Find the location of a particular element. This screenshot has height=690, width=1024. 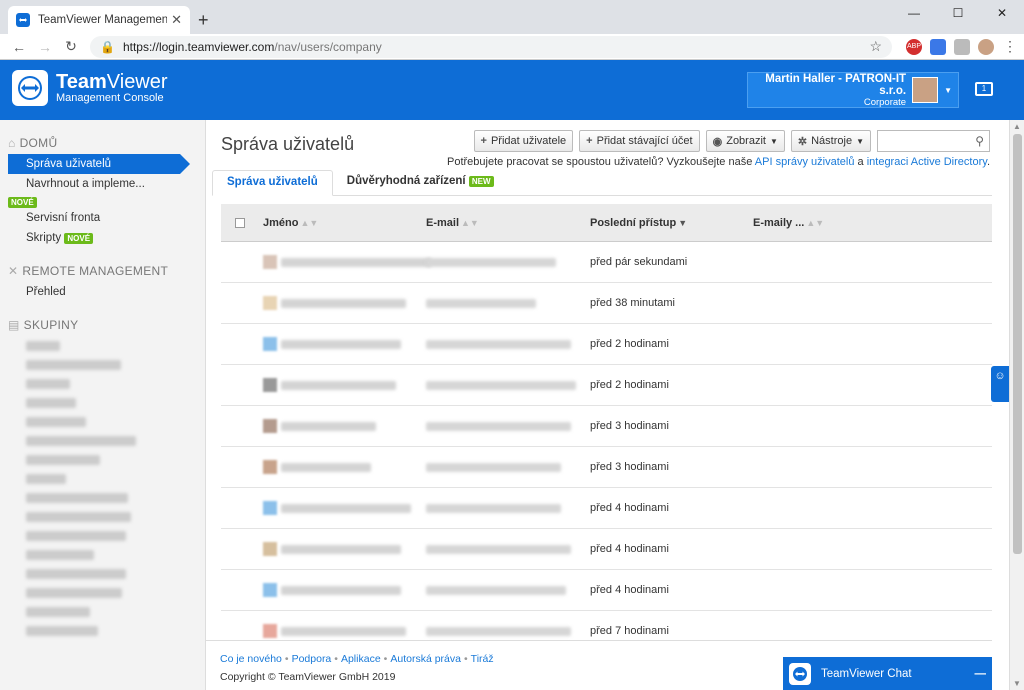

user-license: Corporate is located at coordinates (885, 102).